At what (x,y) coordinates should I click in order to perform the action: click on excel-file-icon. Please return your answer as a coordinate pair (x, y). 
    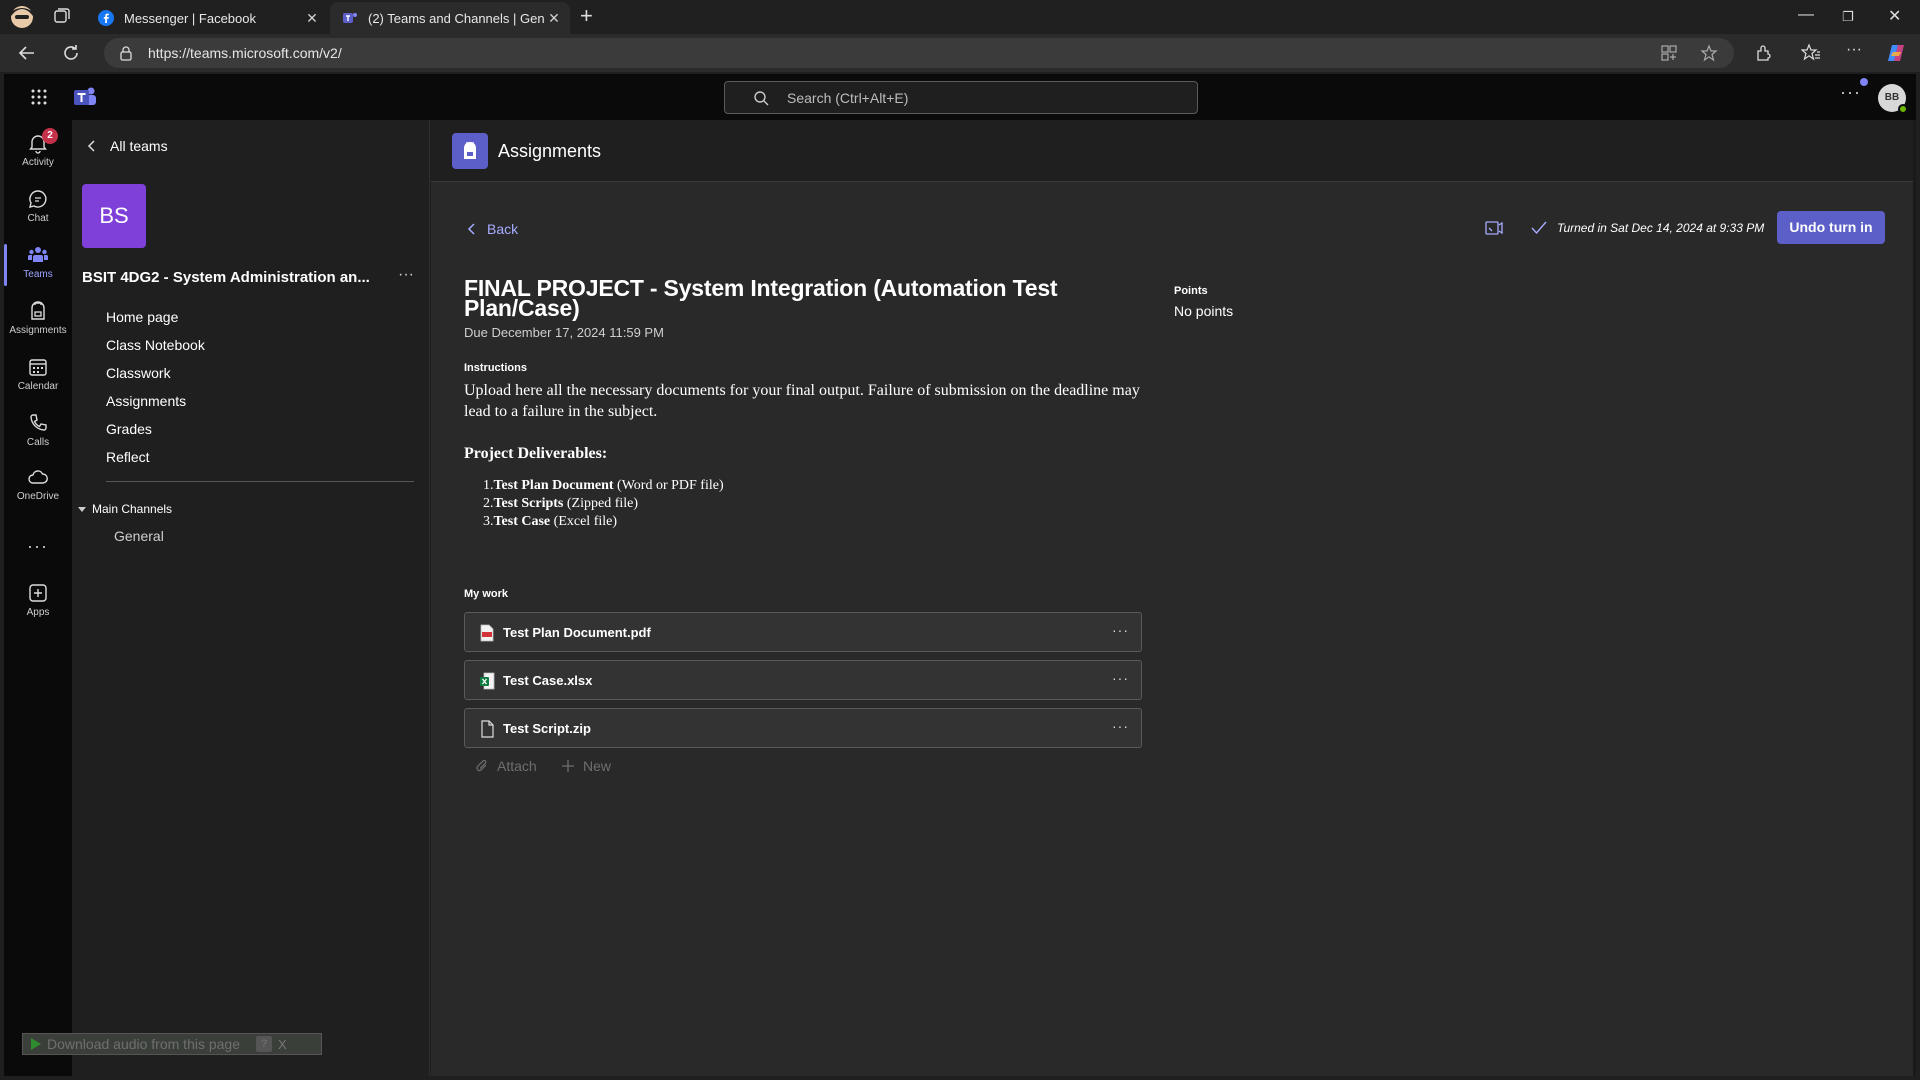
    Looking at the image, I should click on (487, 681).